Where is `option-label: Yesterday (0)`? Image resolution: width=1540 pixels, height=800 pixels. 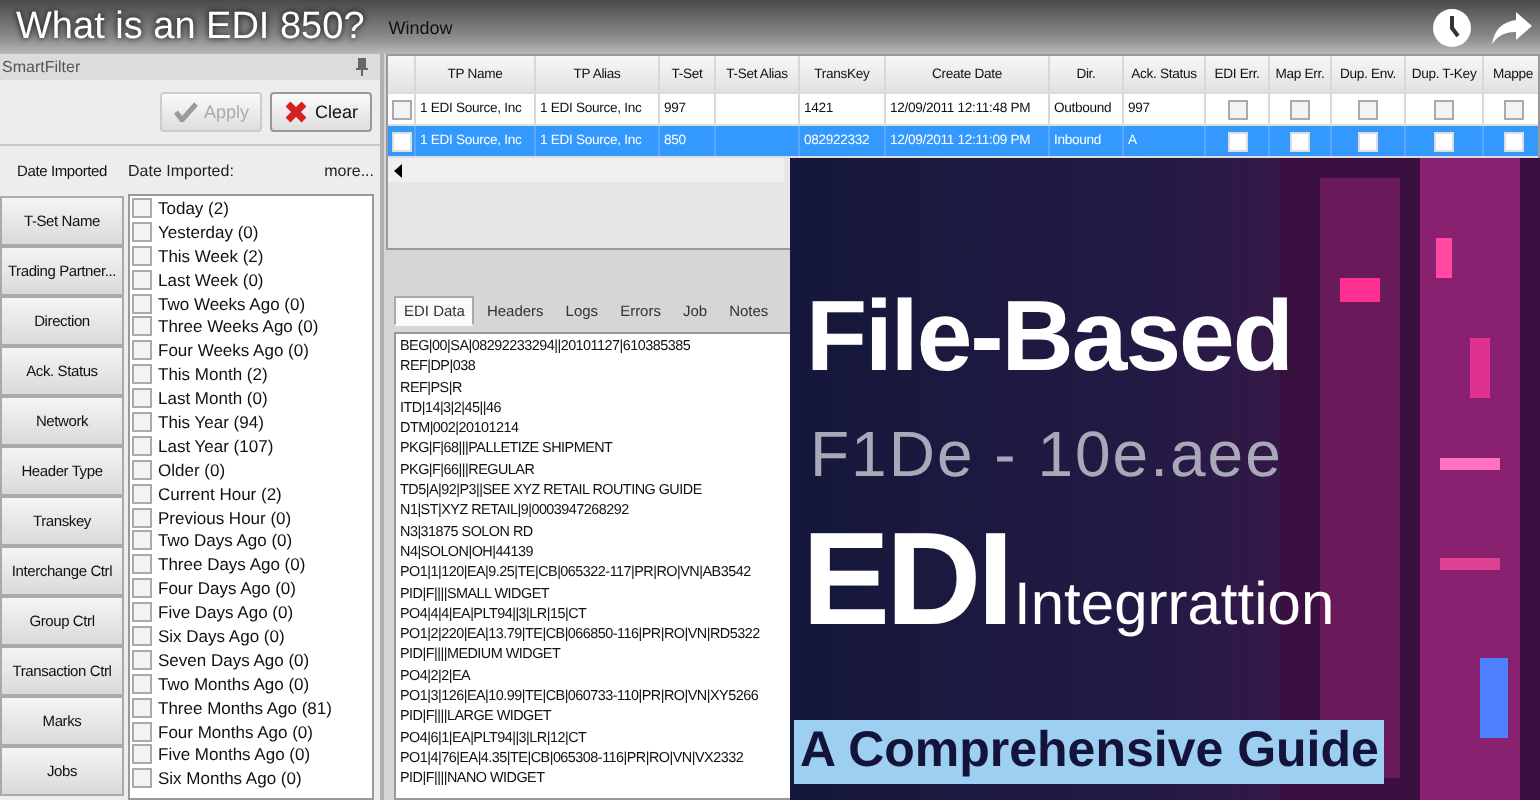 option-label: Yesterday (0) is located at coordinates (208, 231).